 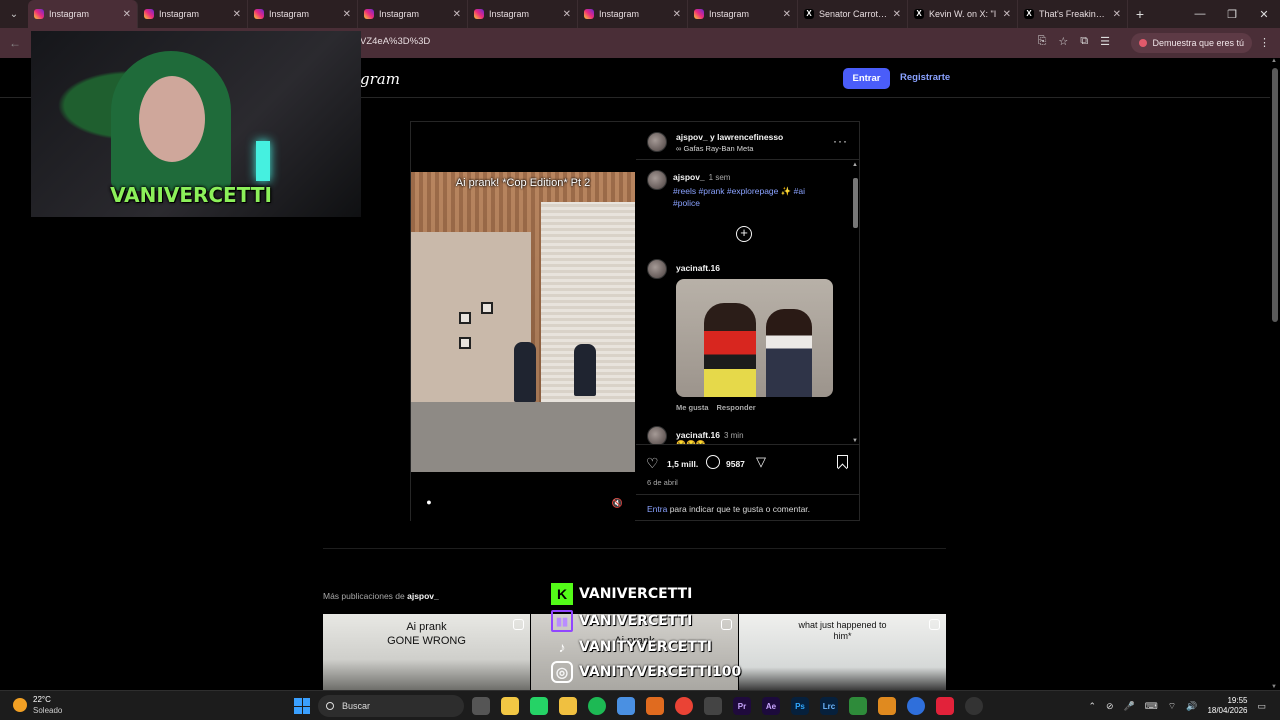 What do you see at coordinates (395, 41) in the screenshot?
I see `url-field: VZ4eA%3D%3D` at bounding box center [395, 41].